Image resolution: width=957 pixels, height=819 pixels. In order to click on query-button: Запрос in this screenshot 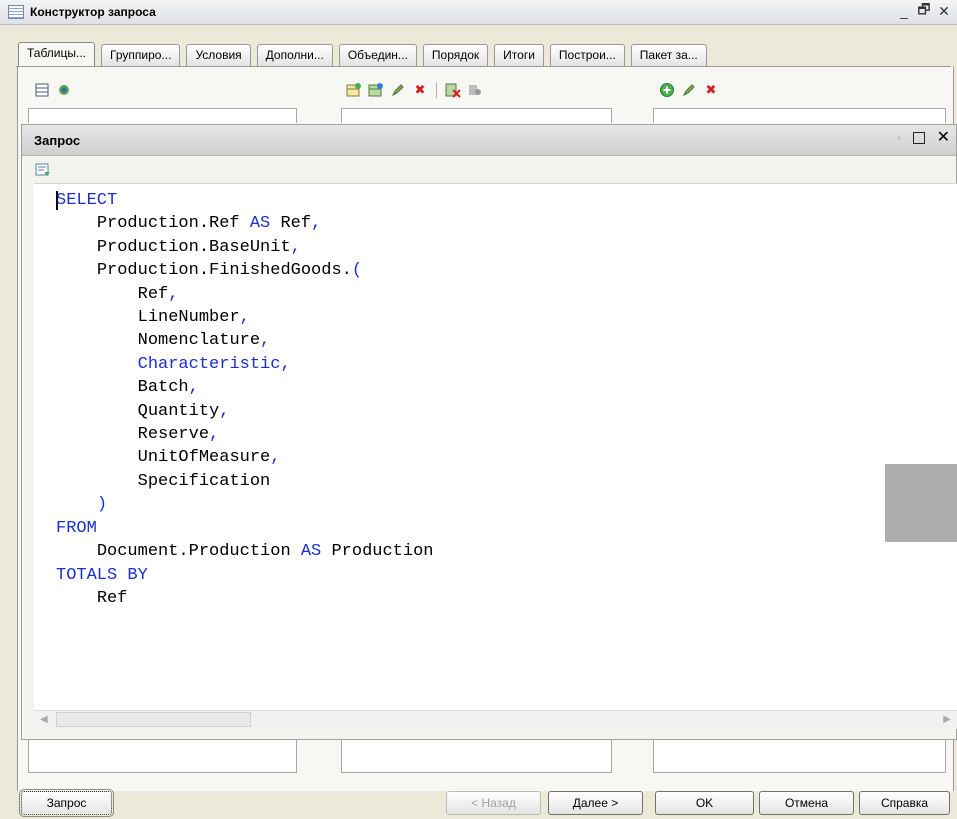, I will do `click(66, 803)`.